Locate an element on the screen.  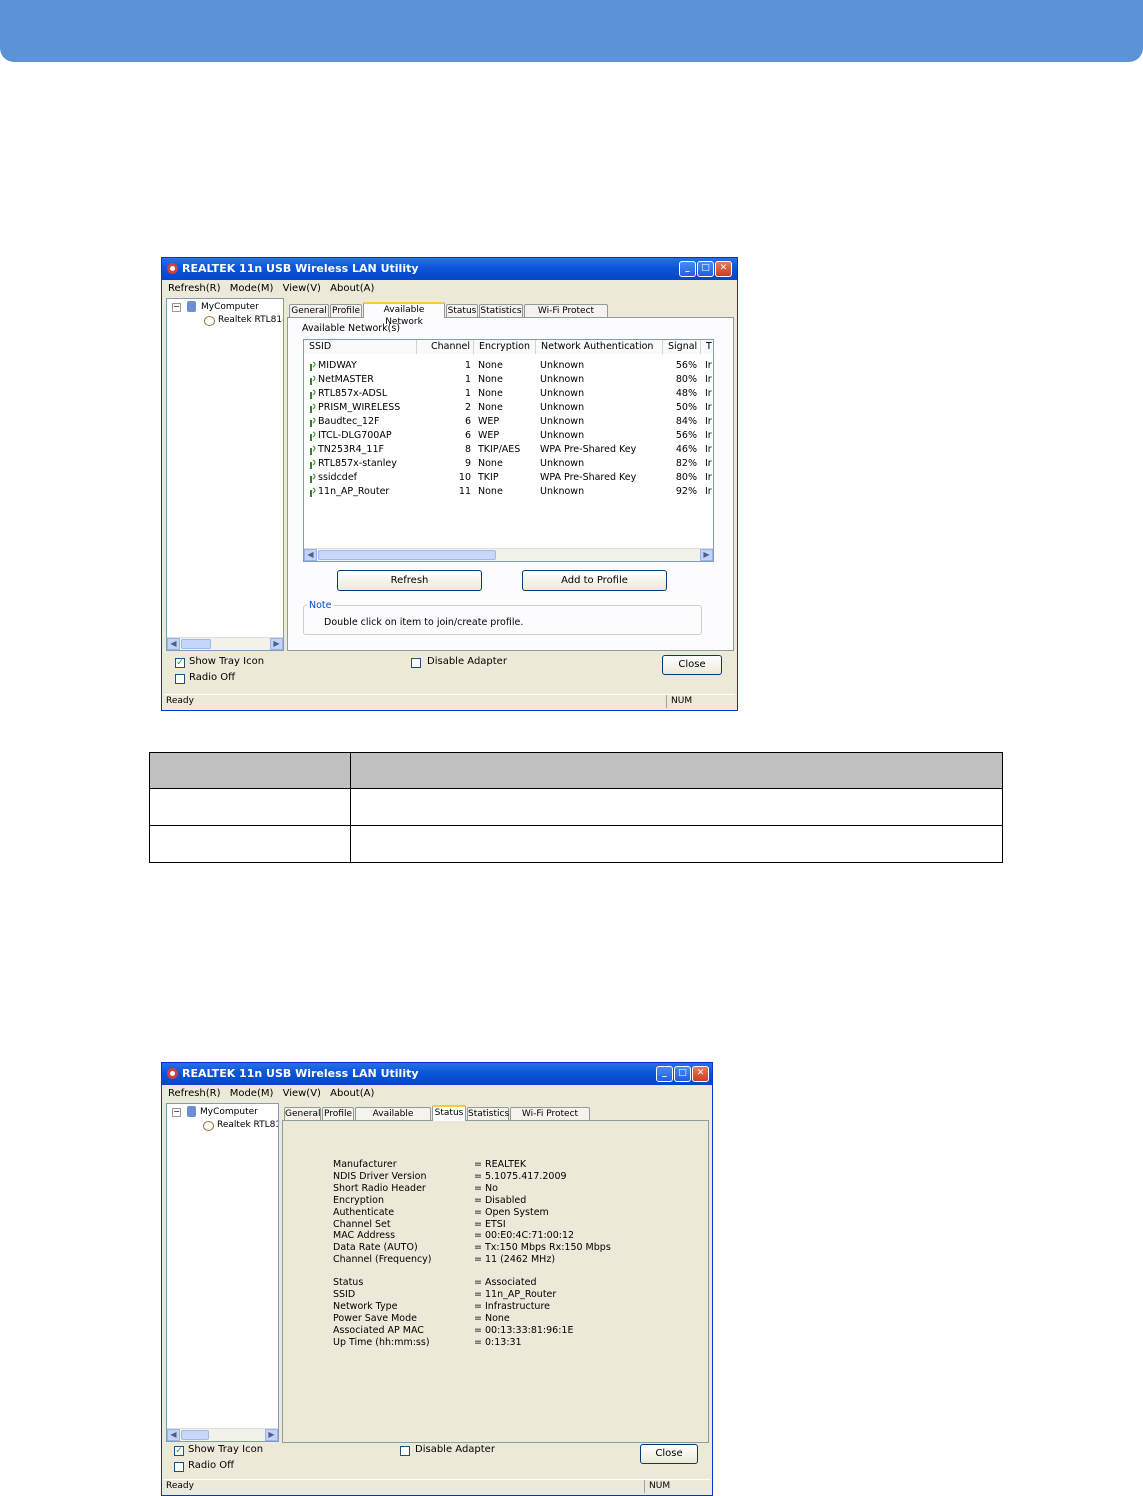
col-type: T is located at coordinates (707, 347).